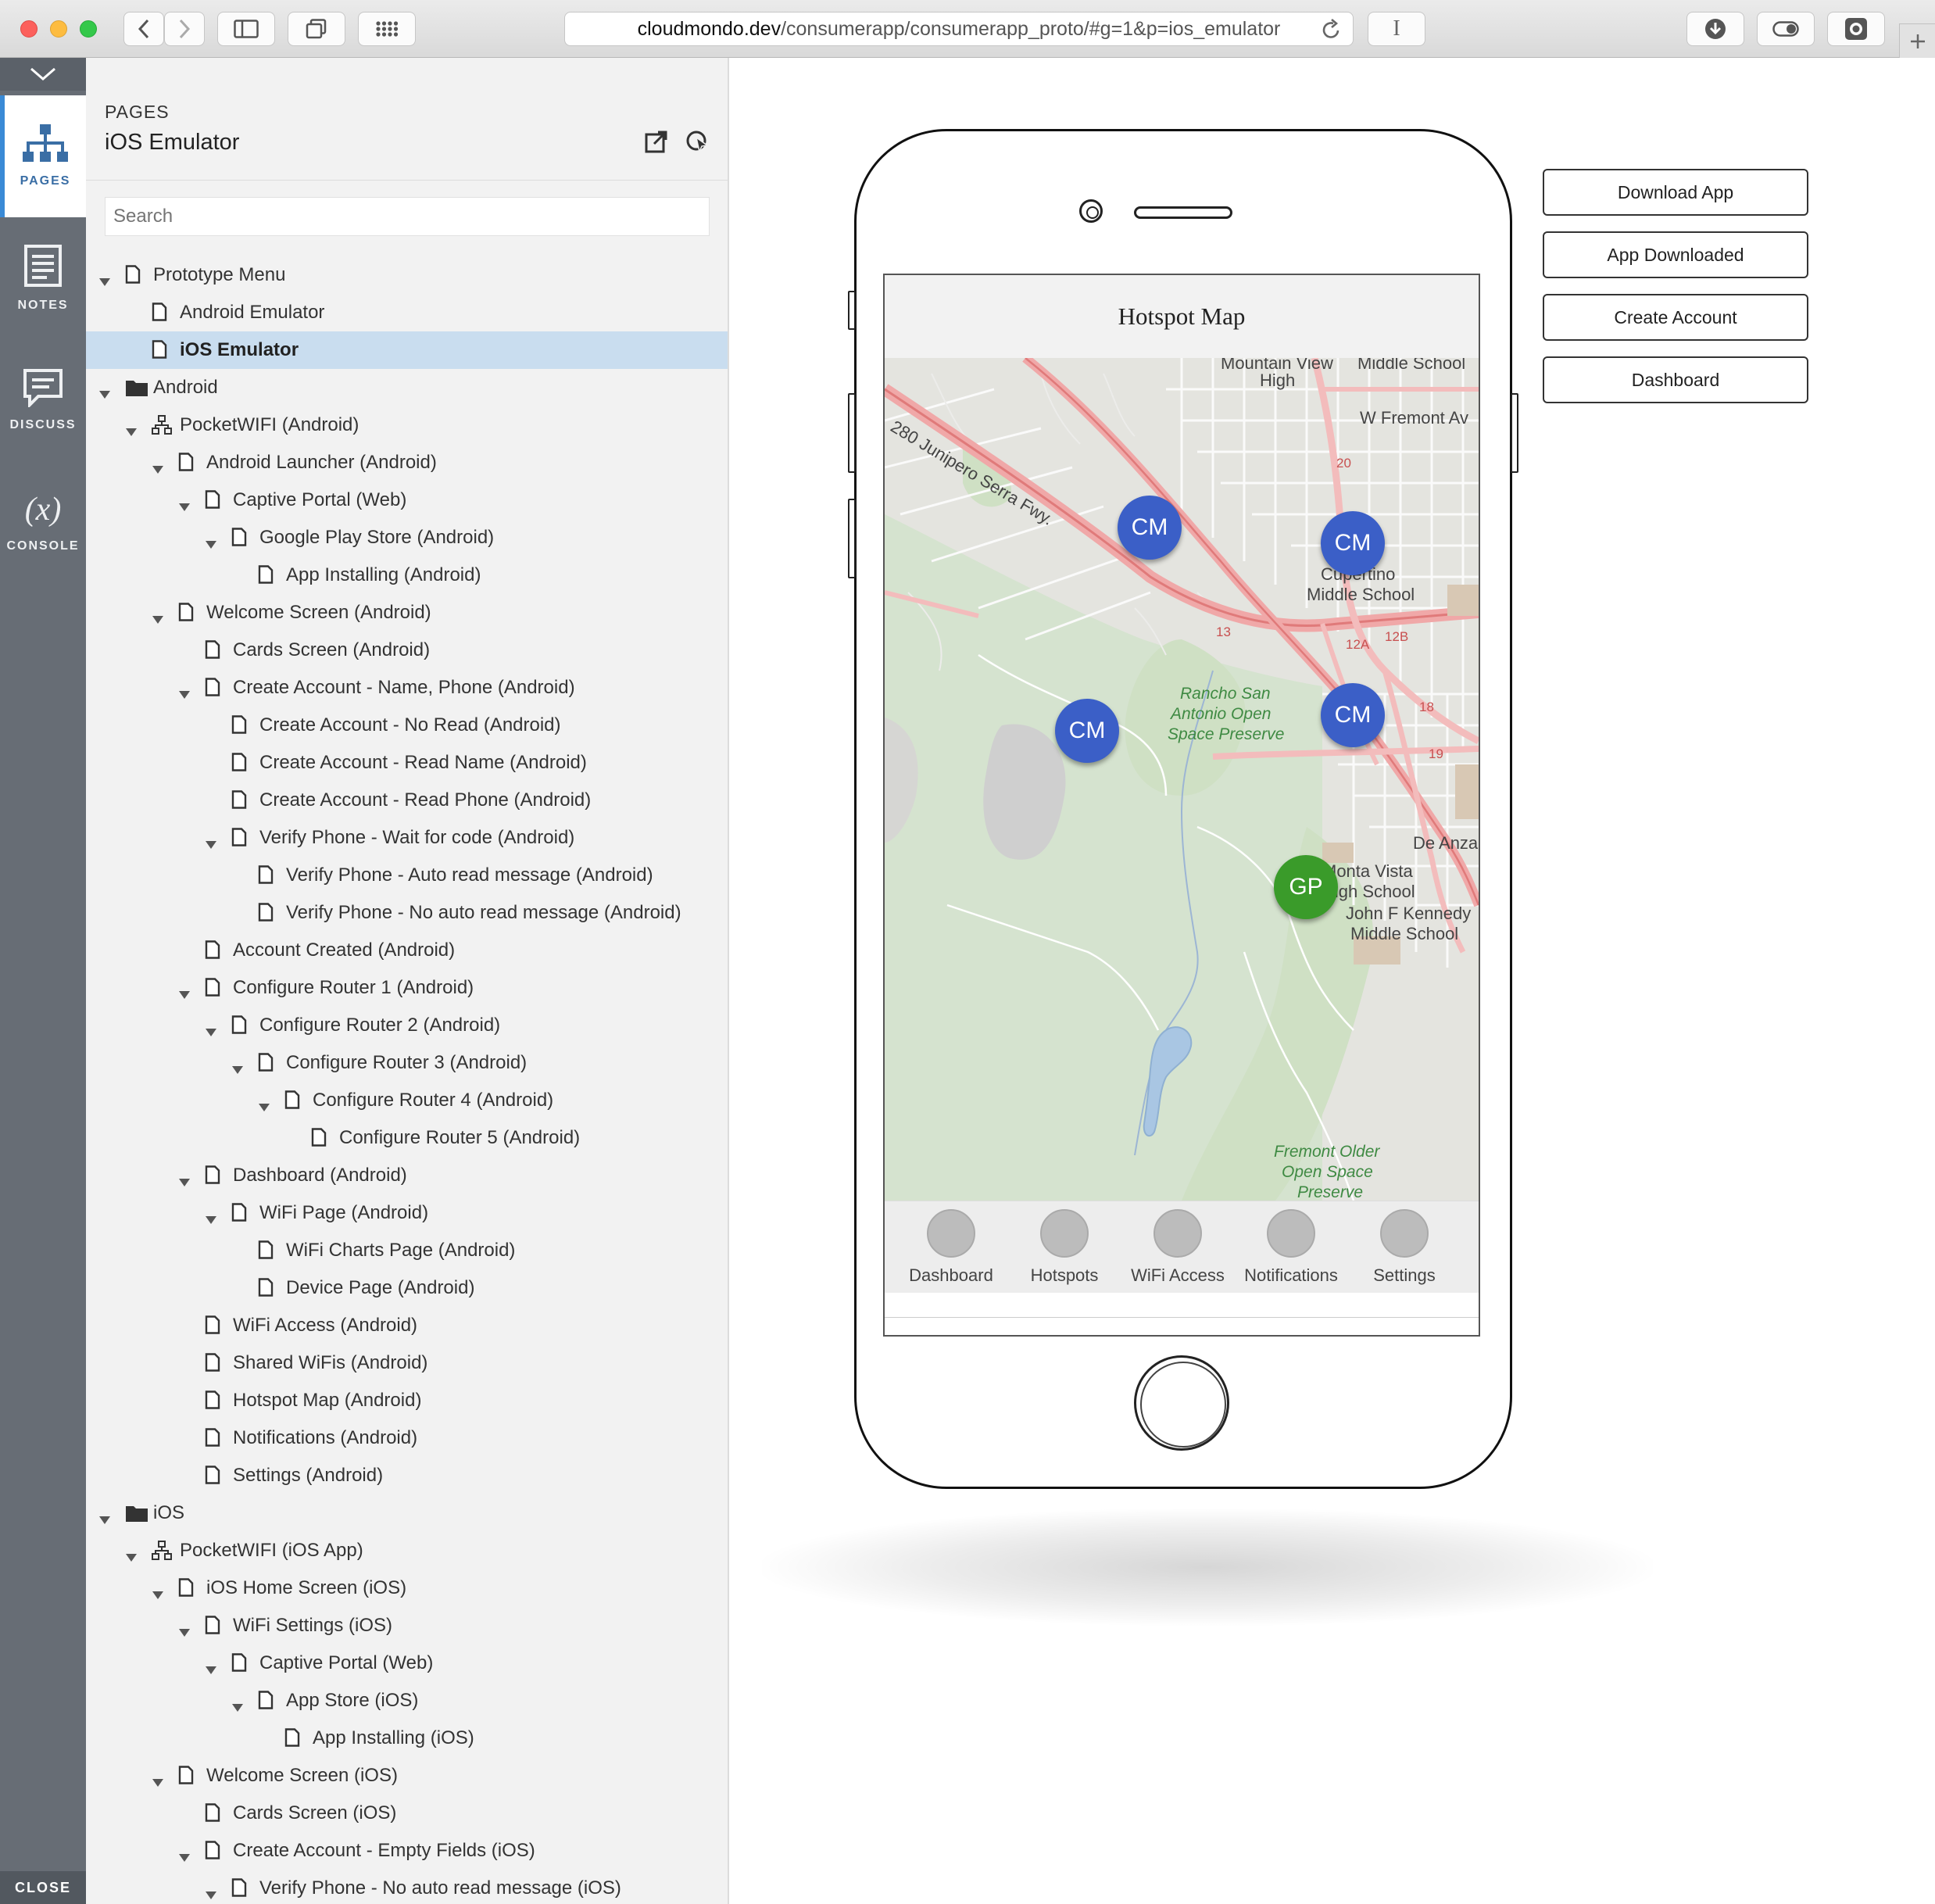 The image size is (1935, 1904). Describe the element at coordinates (407, 1738) in the screenshot. I see `tree-item: App Installing (iOS)` at that location.